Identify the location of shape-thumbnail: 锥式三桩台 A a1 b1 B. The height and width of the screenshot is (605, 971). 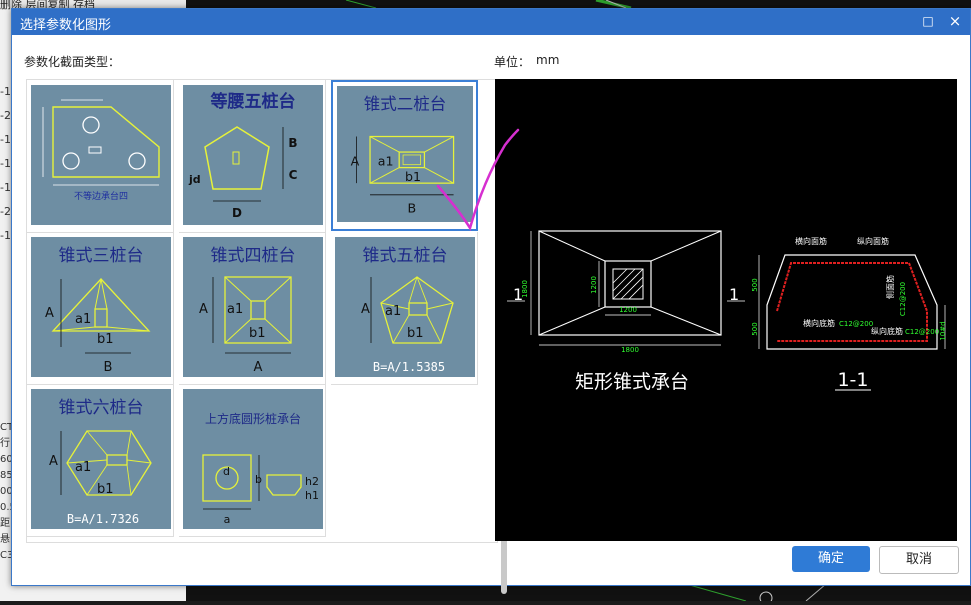
(101, 307).